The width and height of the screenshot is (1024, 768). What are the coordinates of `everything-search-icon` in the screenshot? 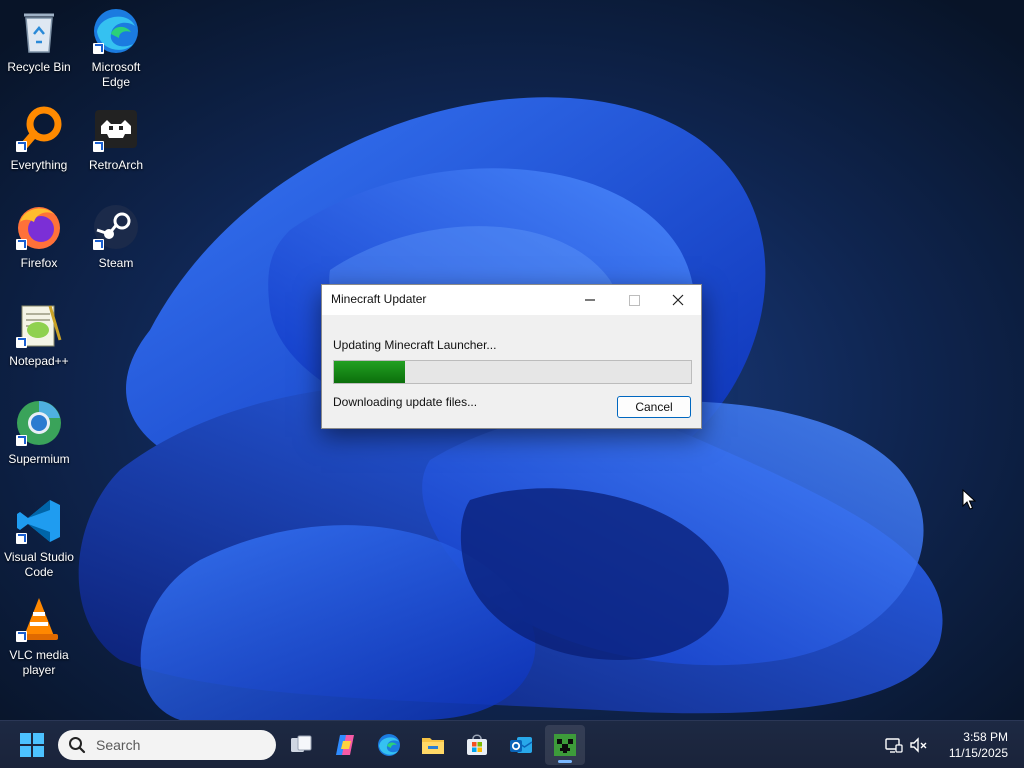 It's located at (39, 129).